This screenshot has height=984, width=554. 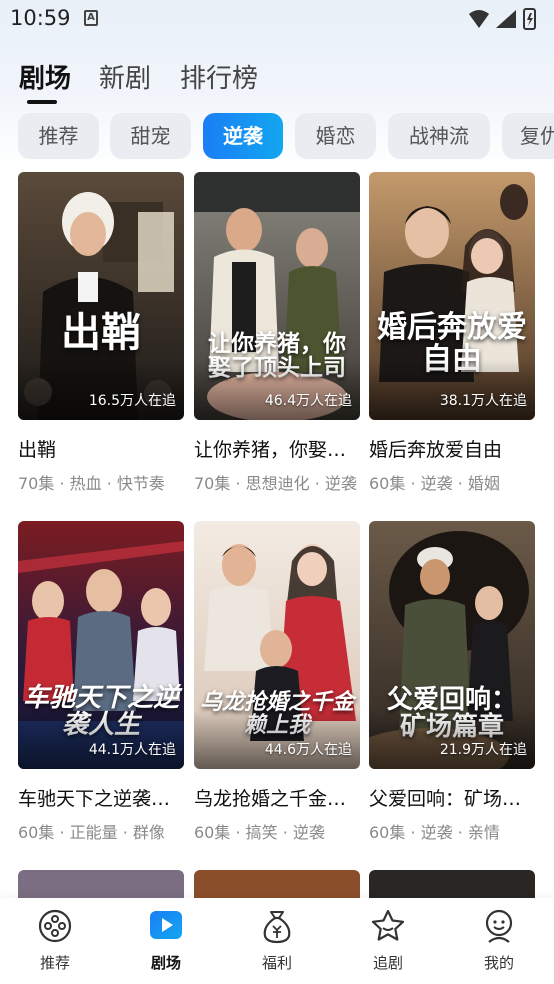 I want to click on status-time: 10:59, so click(x=40, y=18).